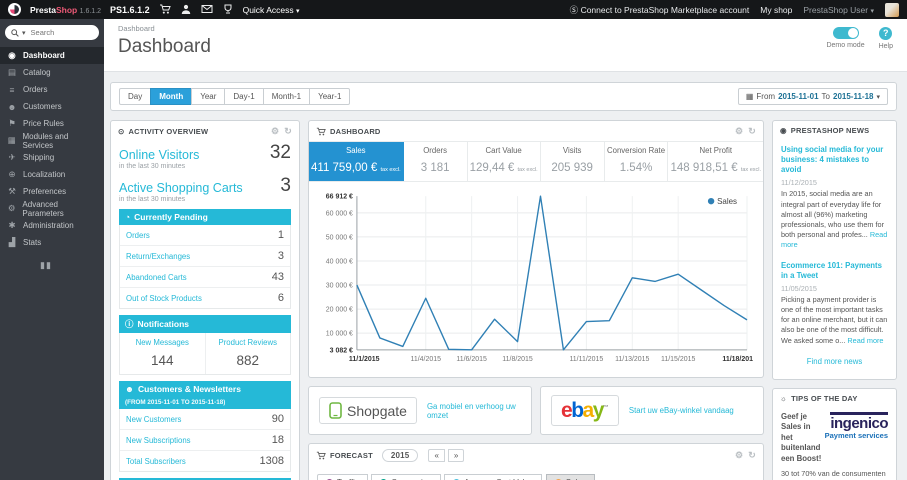 This screenshot has height=480, width=907. What do you see at coordinates (163, 353) in the screenshot?
I see `new-messages-cell: New Messages 144` at bounding box center [163, 353].